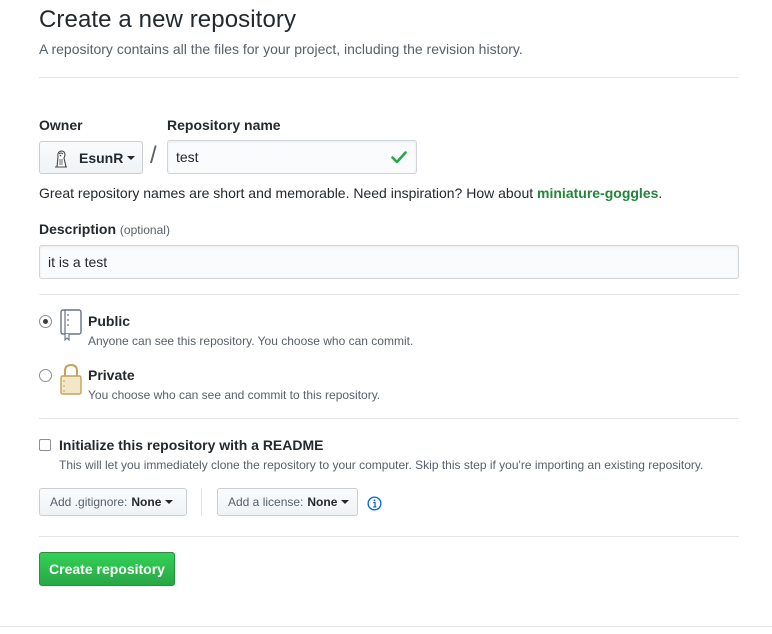 This screenshot has width=772, height=634. I want to click on description-input: it is a test, so click(389, 262).